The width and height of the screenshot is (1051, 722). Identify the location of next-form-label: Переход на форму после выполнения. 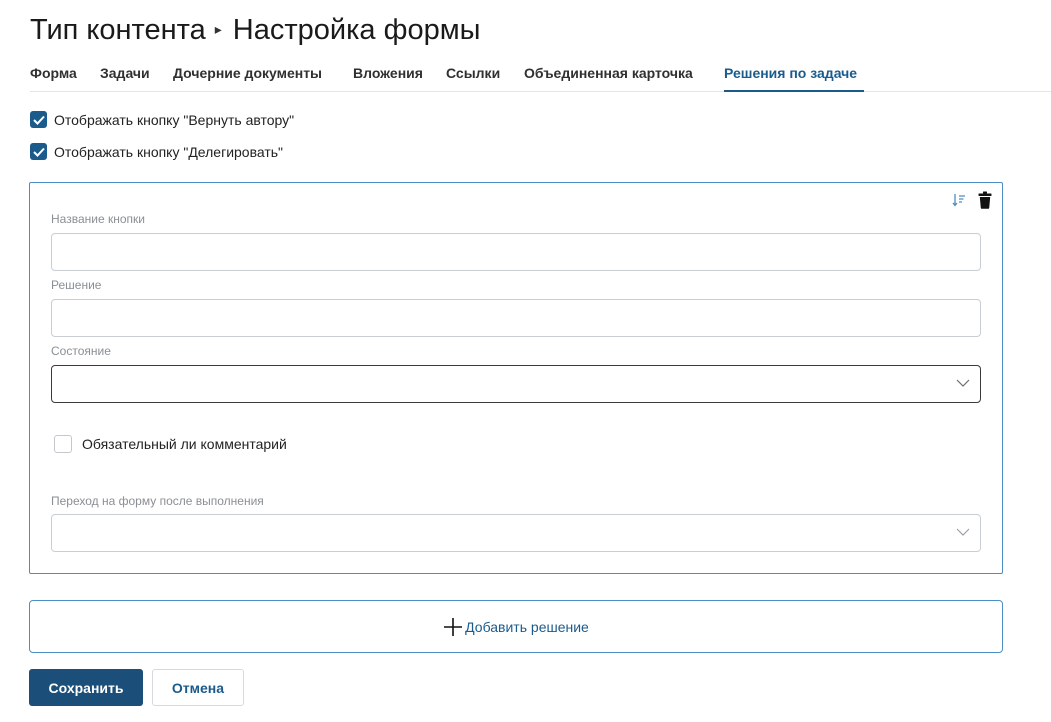
(157, 501).